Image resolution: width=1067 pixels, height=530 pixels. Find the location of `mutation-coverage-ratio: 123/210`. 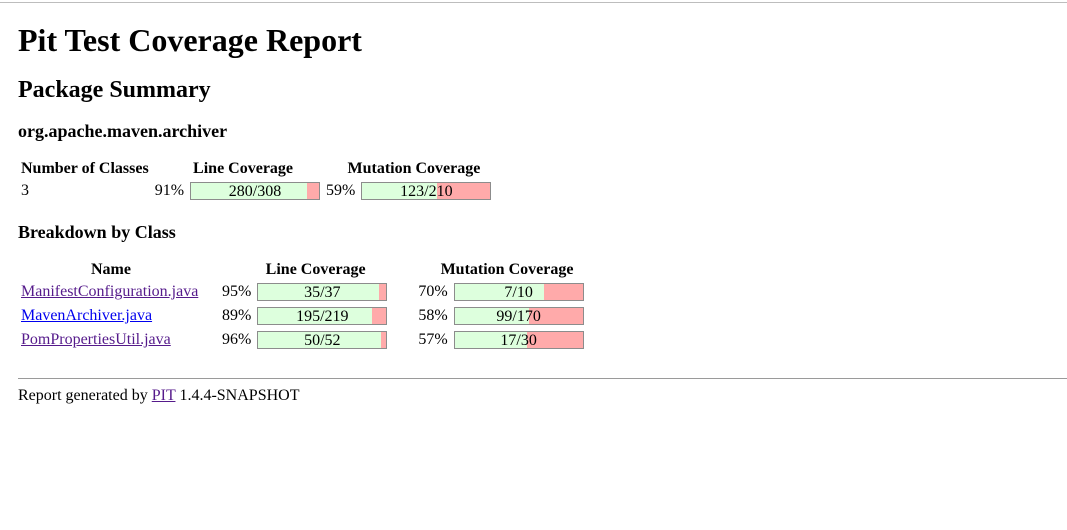

mutation-coverage-ratio: 123/210 is located at coordinates (426, 191).